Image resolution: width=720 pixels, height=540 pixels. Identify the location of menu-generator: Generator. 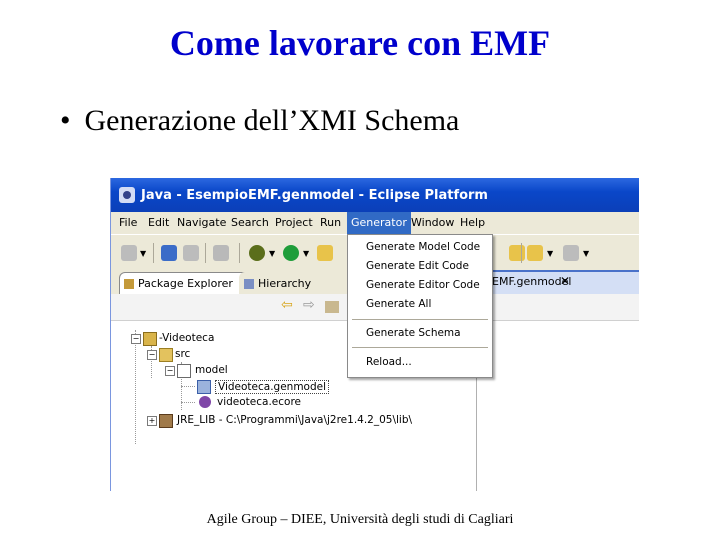
(379, 223).